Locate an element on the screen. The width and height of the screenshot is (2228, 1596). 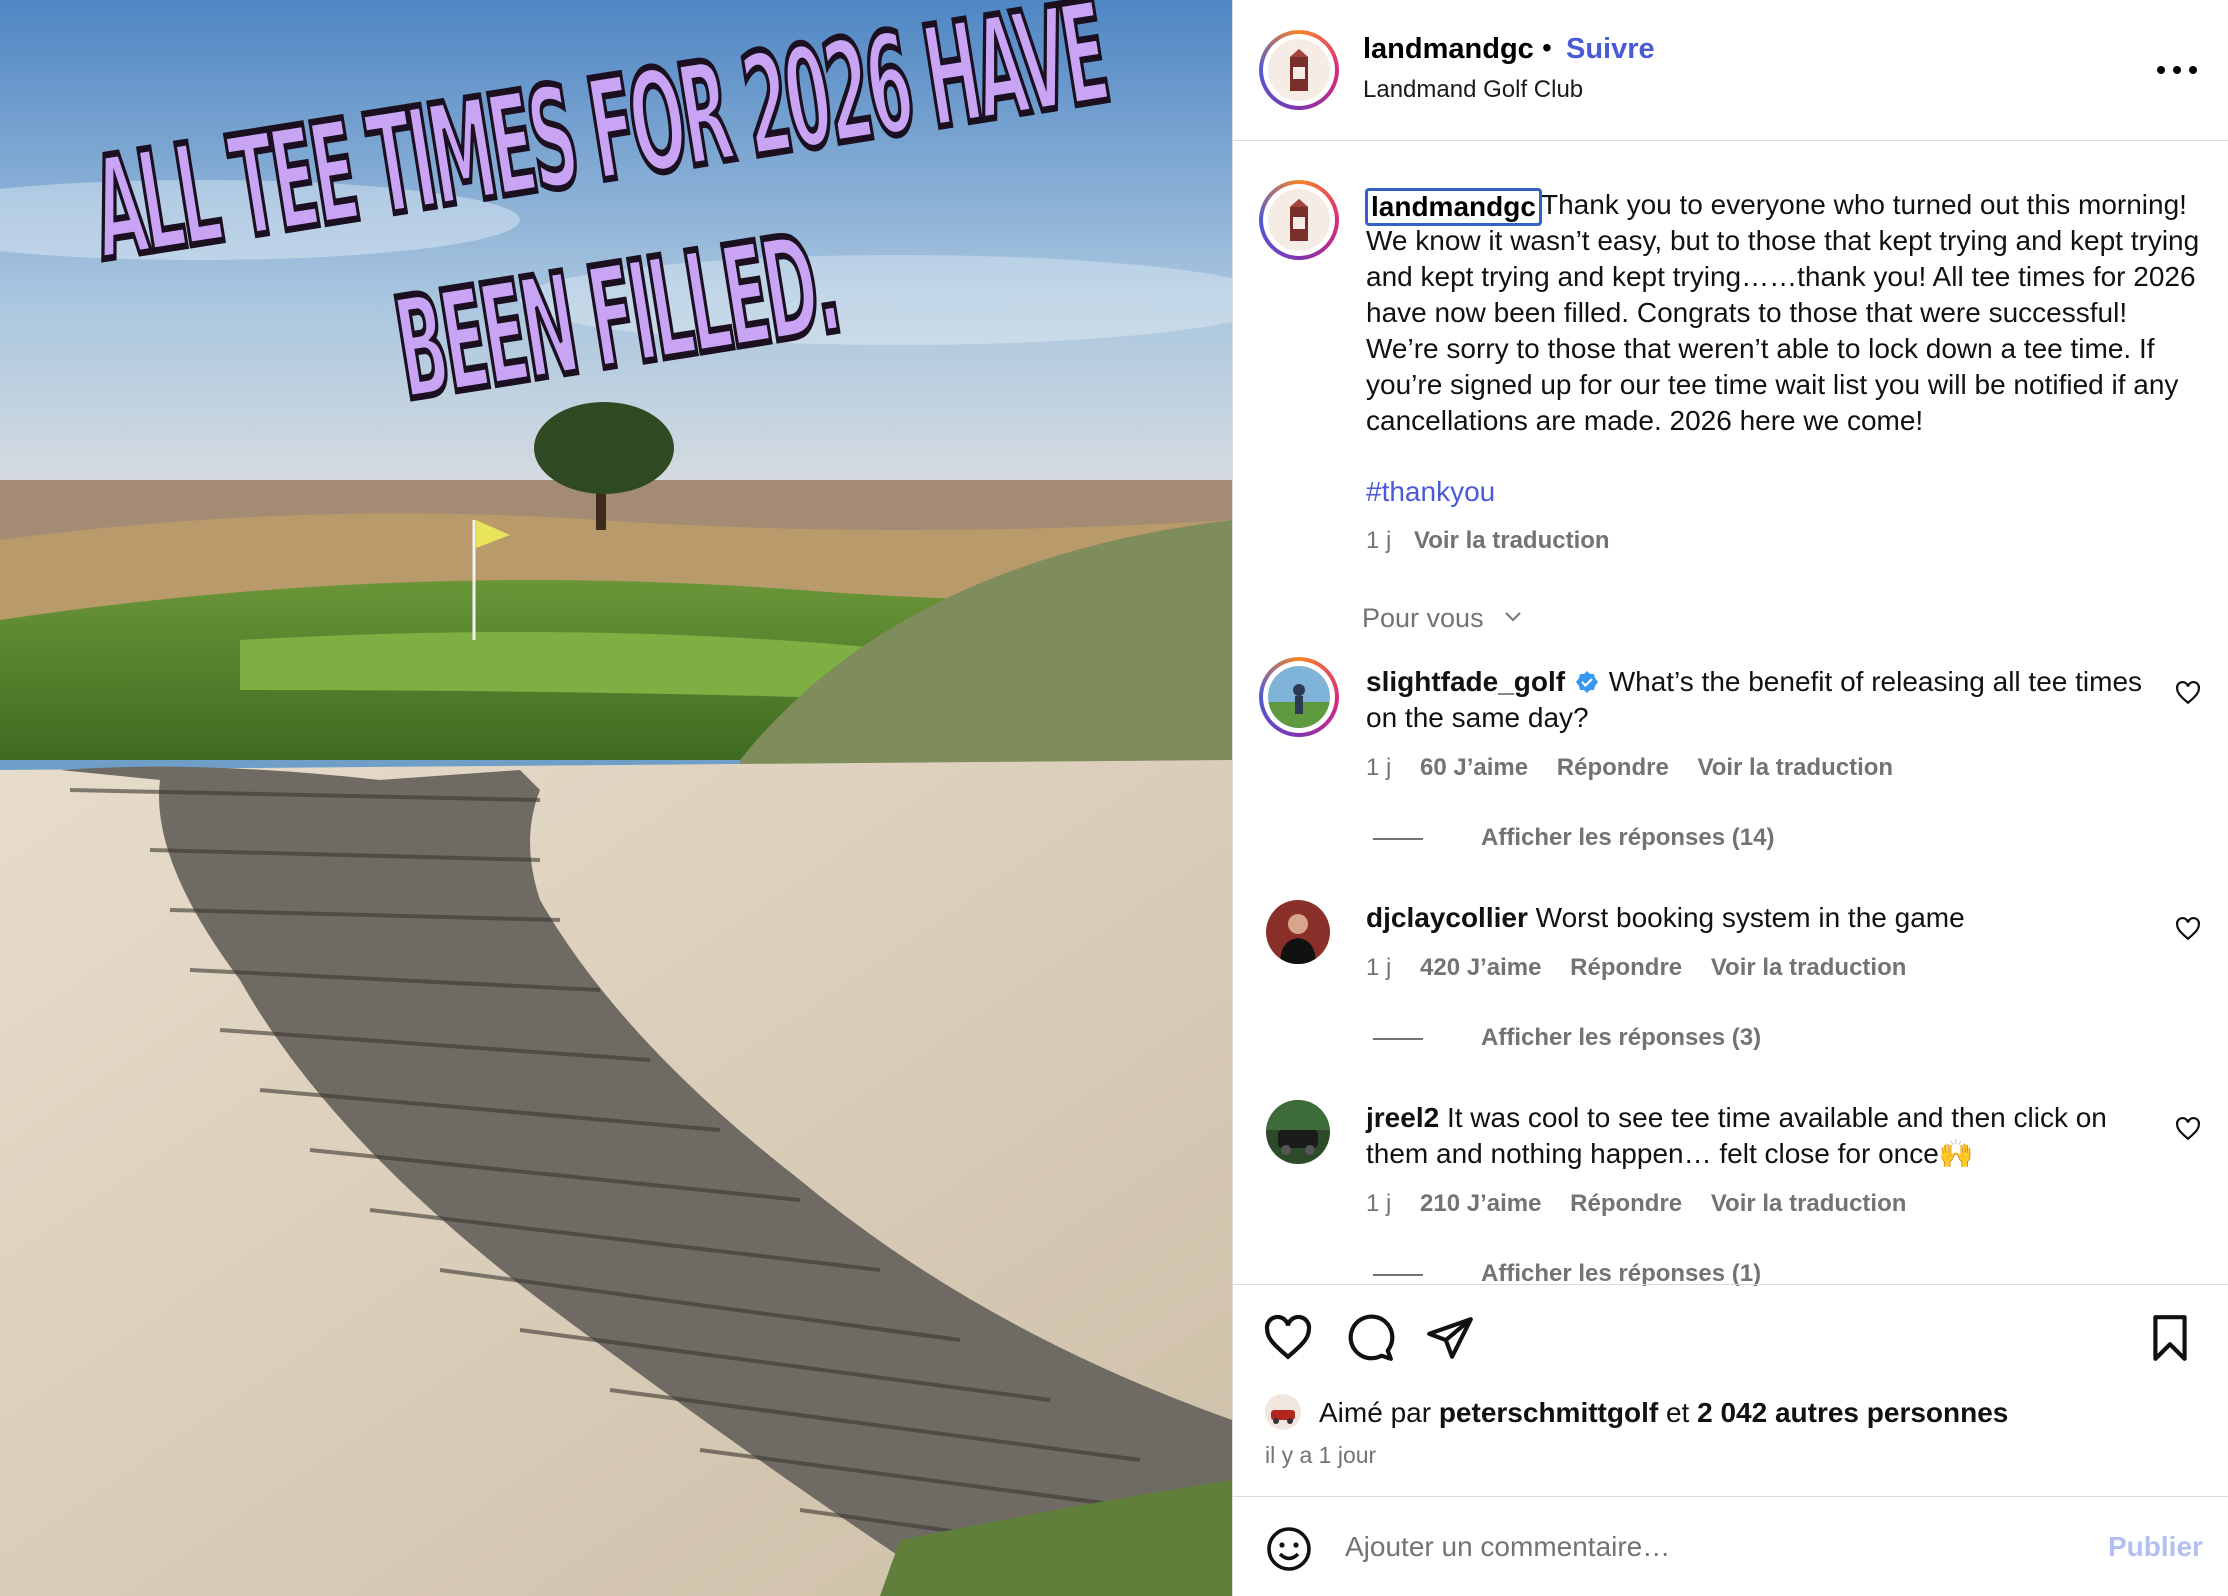
heart-icon is located at coordinates (1288, 1338).